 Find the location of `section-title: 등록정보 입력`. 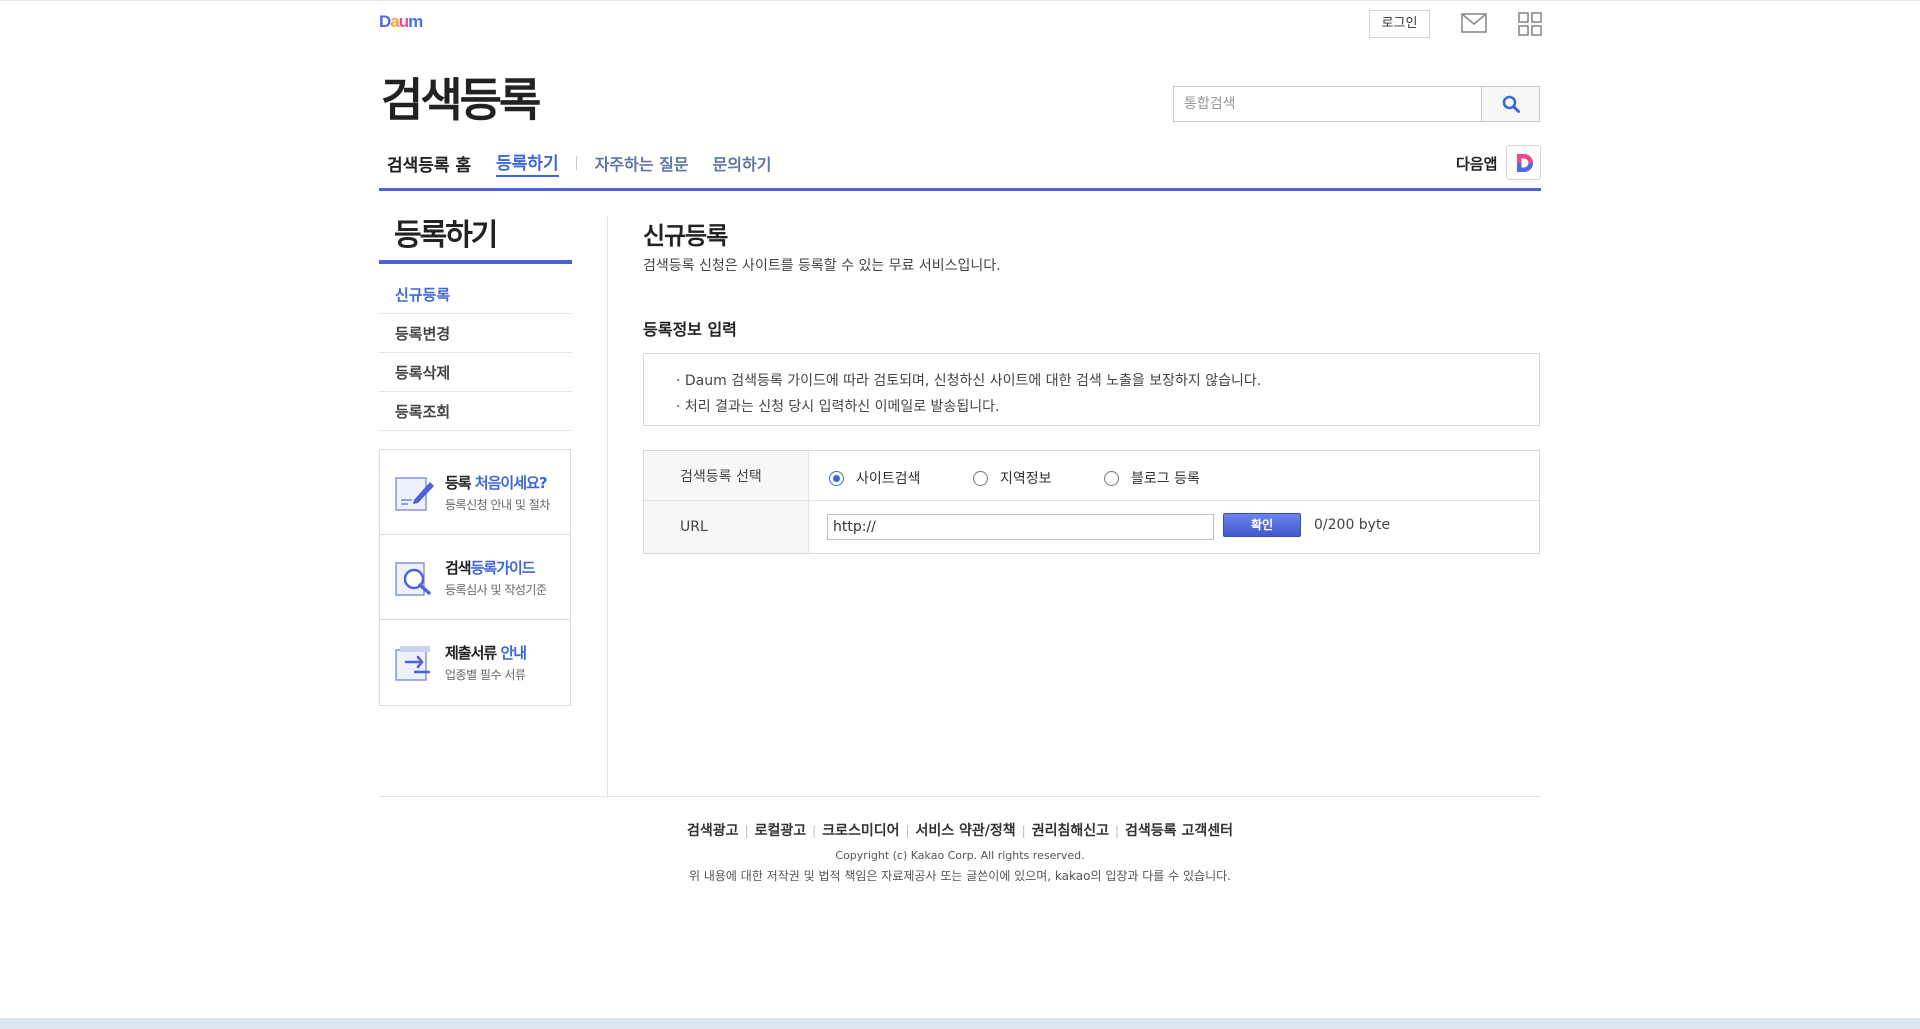

section-title: 등록정보 입력 is located at coordinates (690, 329).